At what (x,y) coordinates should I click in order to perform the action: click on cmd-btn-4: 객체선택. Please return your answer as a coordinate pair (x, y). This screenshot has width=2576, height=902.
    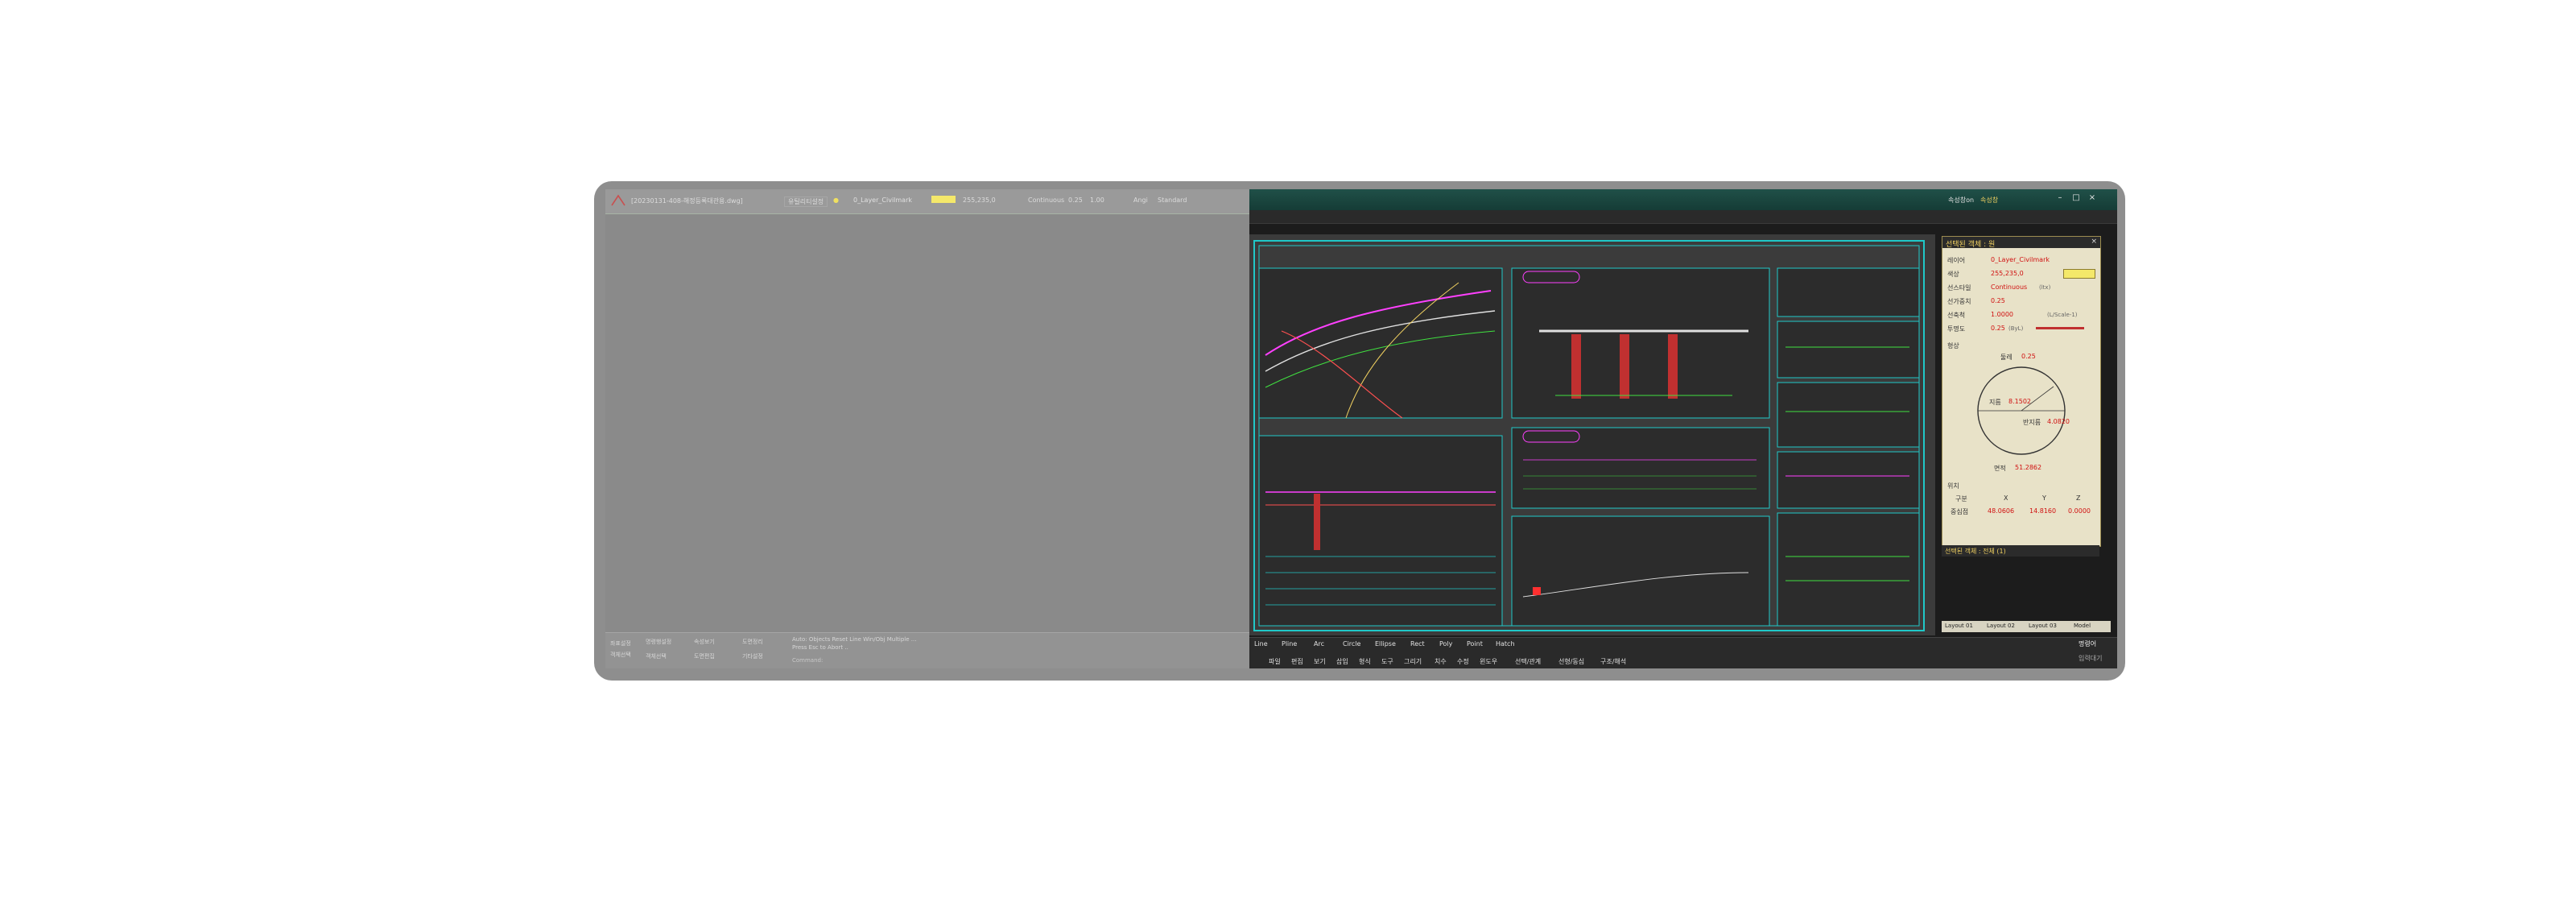
    Looking at the image, I should click on (656, 656).